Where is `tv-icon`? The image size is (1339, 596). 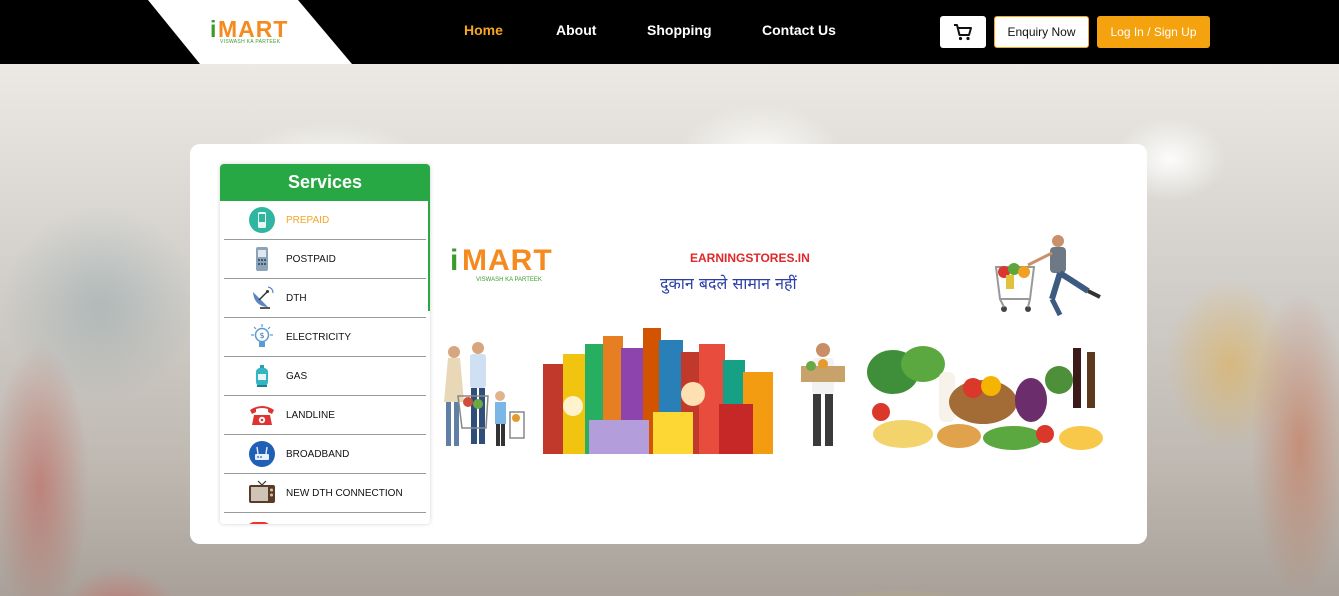
tv-icon is located at coordinates (262, 493).